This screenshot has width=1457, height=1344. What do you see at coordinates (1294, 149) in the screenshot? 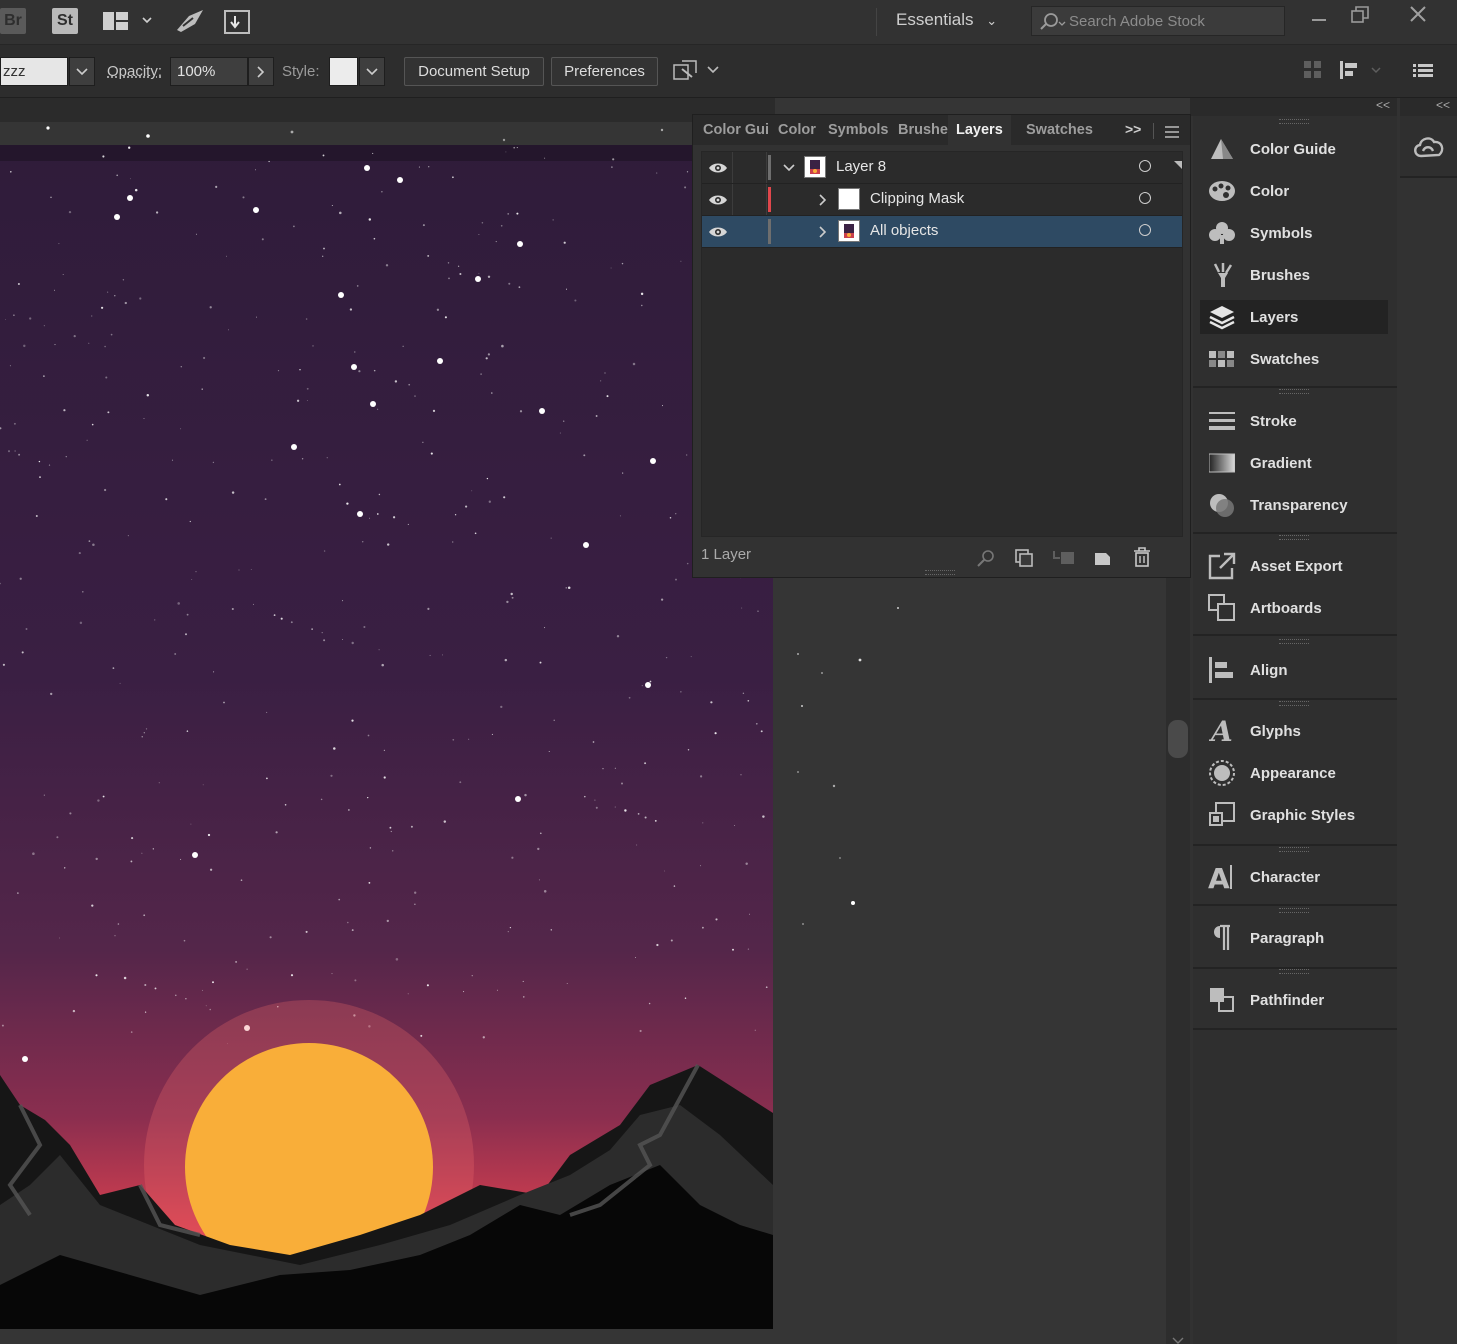
I see `panel-item-color-guide: Color Guide` at bounding box center [1294, 149].